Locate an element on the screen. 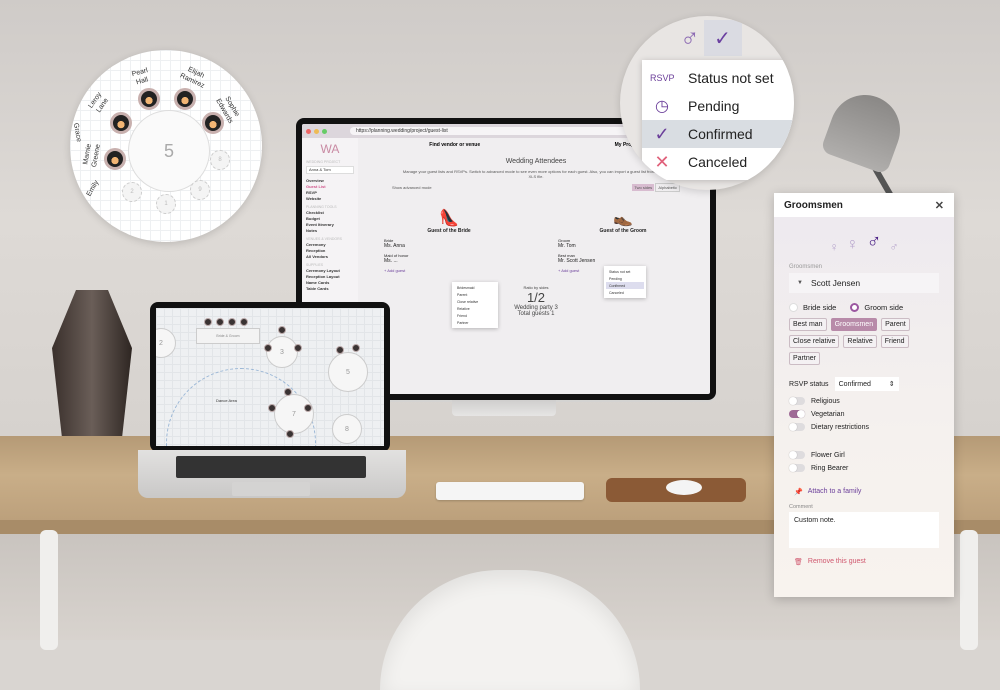 The height and width of the screenshot is (690, 1000). minimize-window-button is located at coordinates (316, 131).